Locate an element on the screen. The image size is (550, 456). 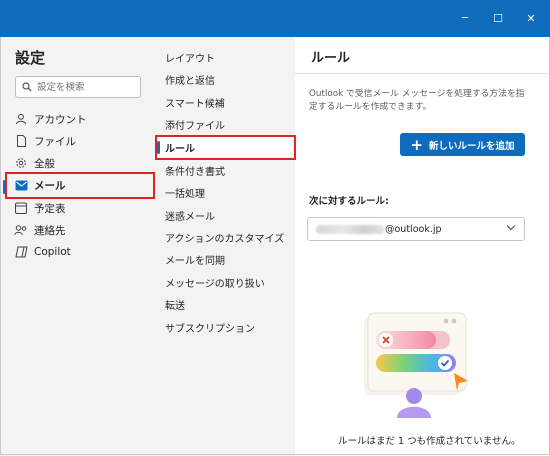
nav-item-general: 全般 is located at coordinates (78, 163).